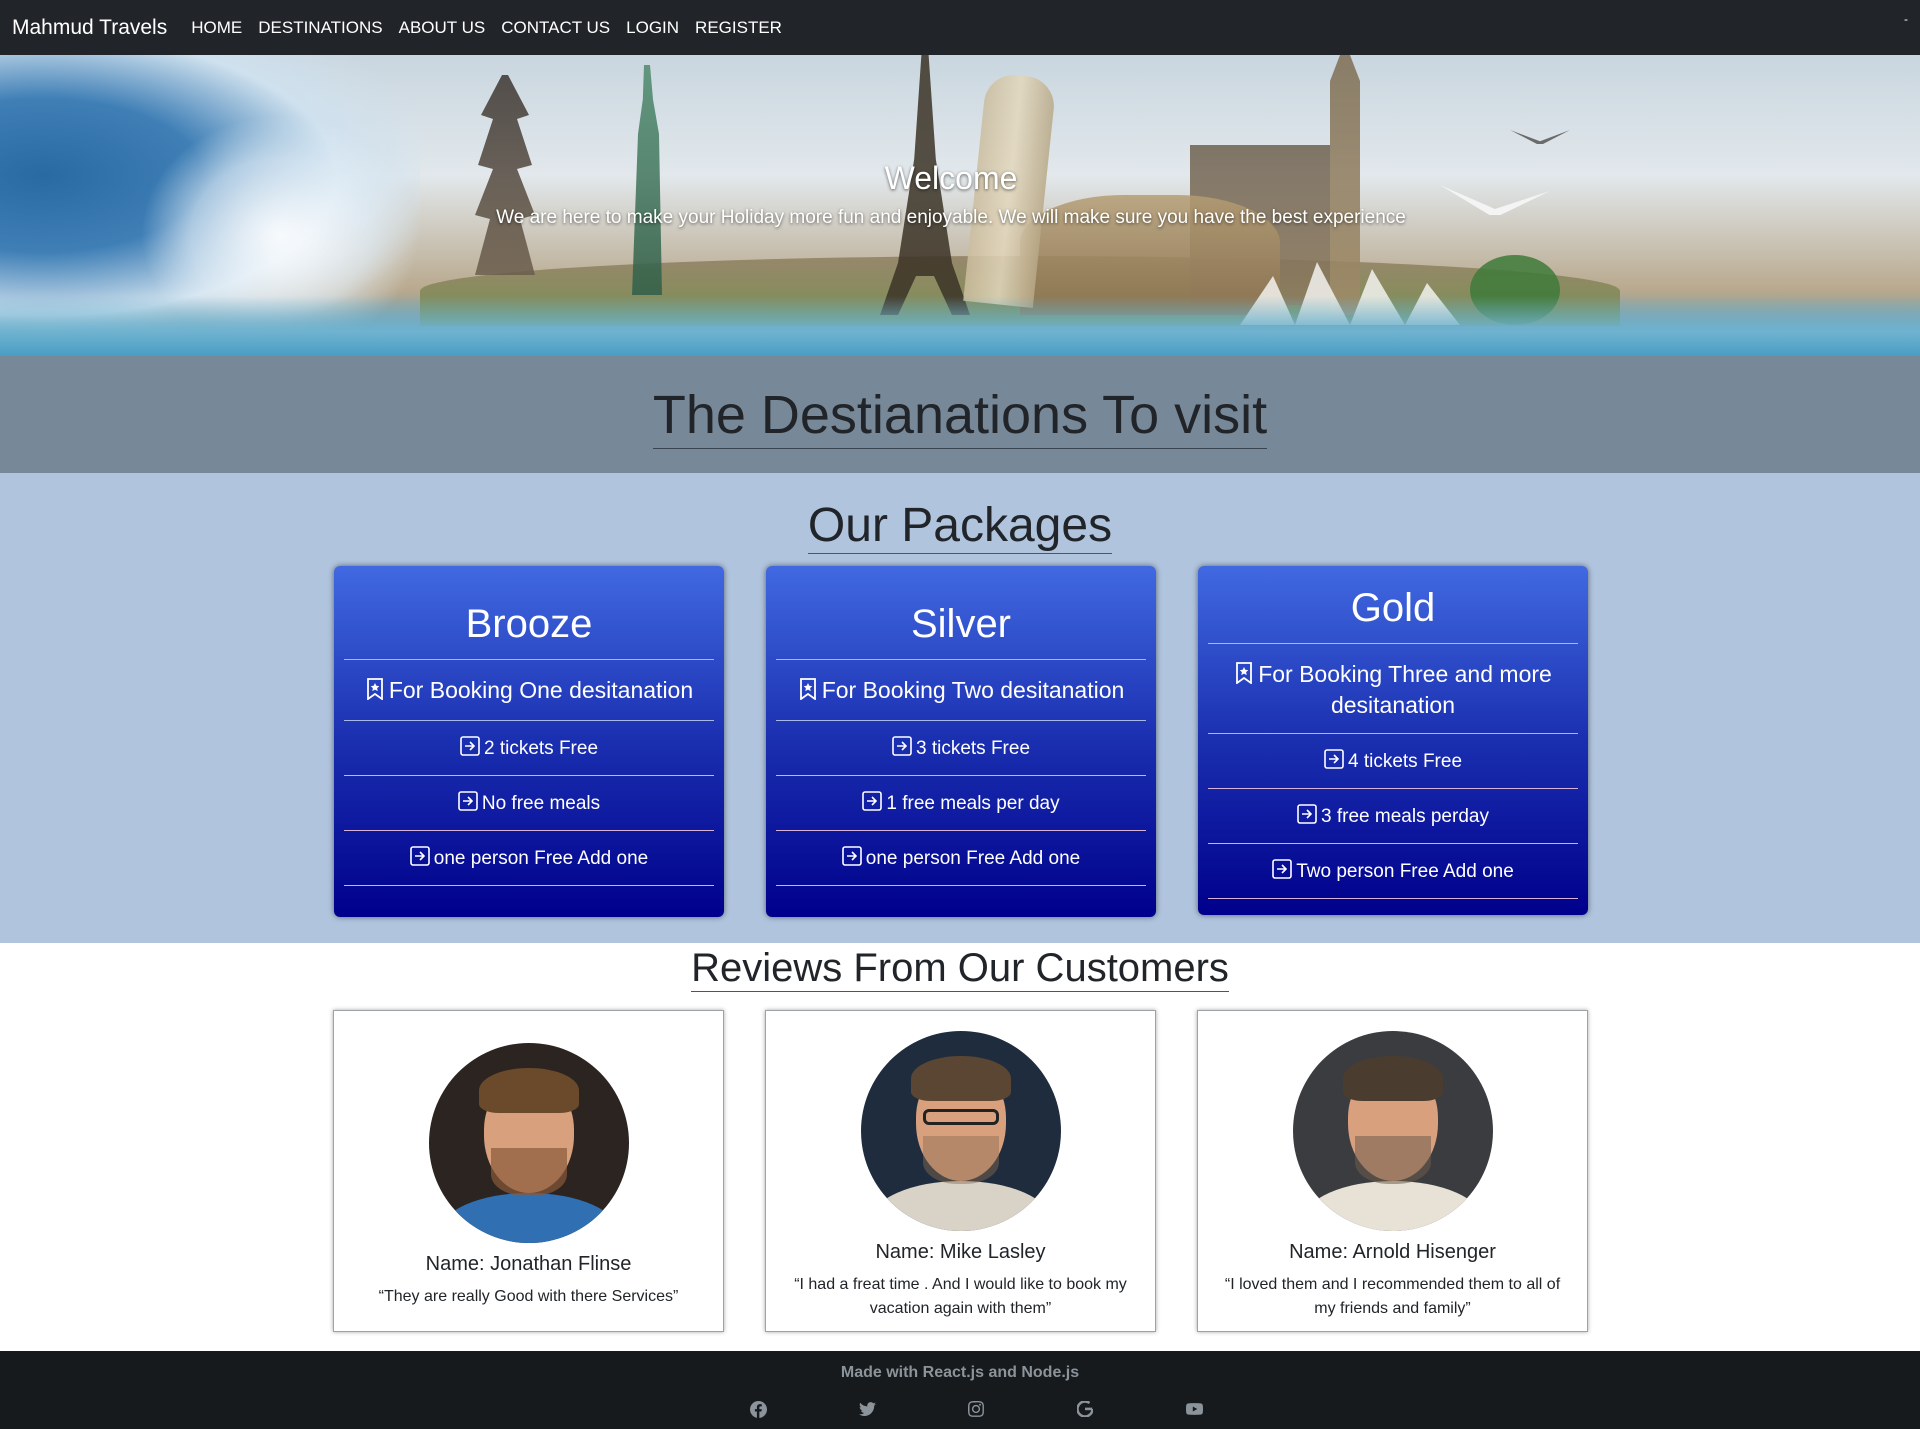  What do you see at coordinates (541, 690) in the screenshot?
I see `package-booking-text: For Booking One desitanation` at bounding box center [541, 690].